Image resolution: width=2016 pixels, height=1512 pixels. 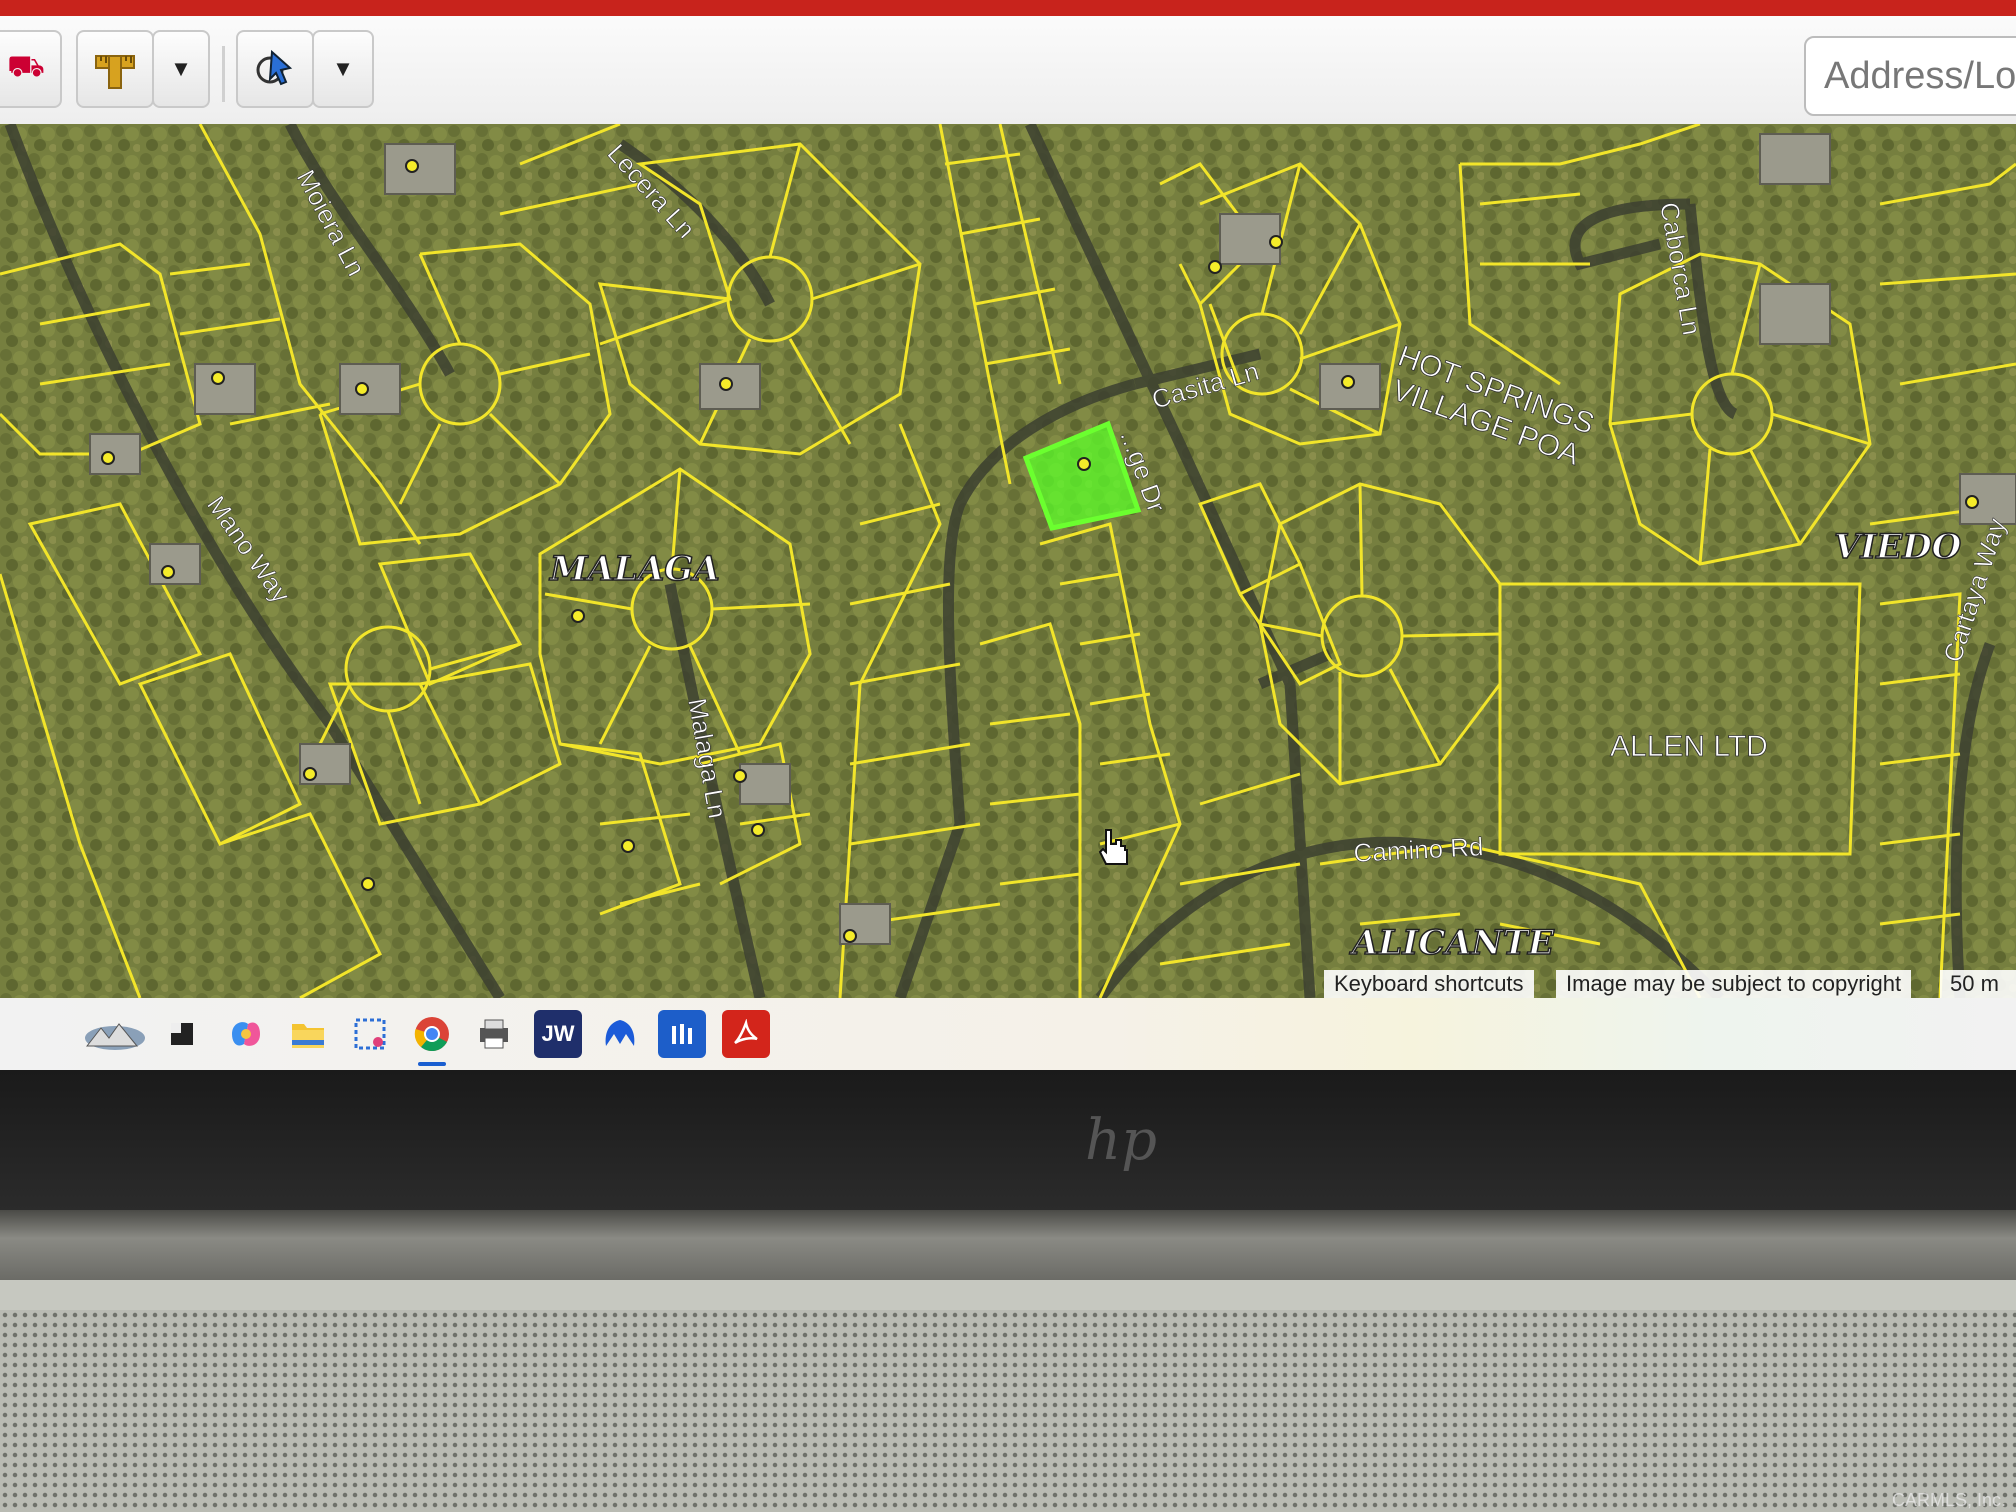 I want to click on acrobat-icon, so click(x=746, y=1034).